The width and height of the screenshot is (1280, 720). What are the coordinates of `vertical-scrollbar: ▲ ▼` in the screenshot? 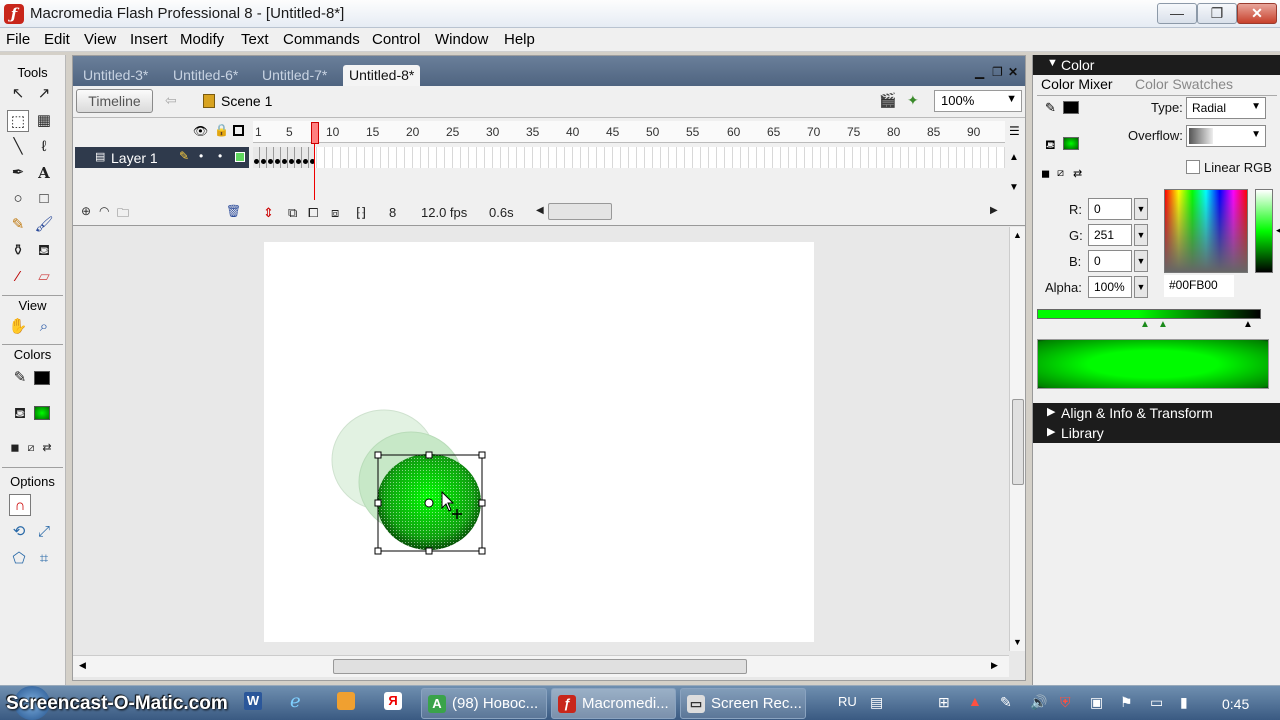 It's located at (1017, 439).